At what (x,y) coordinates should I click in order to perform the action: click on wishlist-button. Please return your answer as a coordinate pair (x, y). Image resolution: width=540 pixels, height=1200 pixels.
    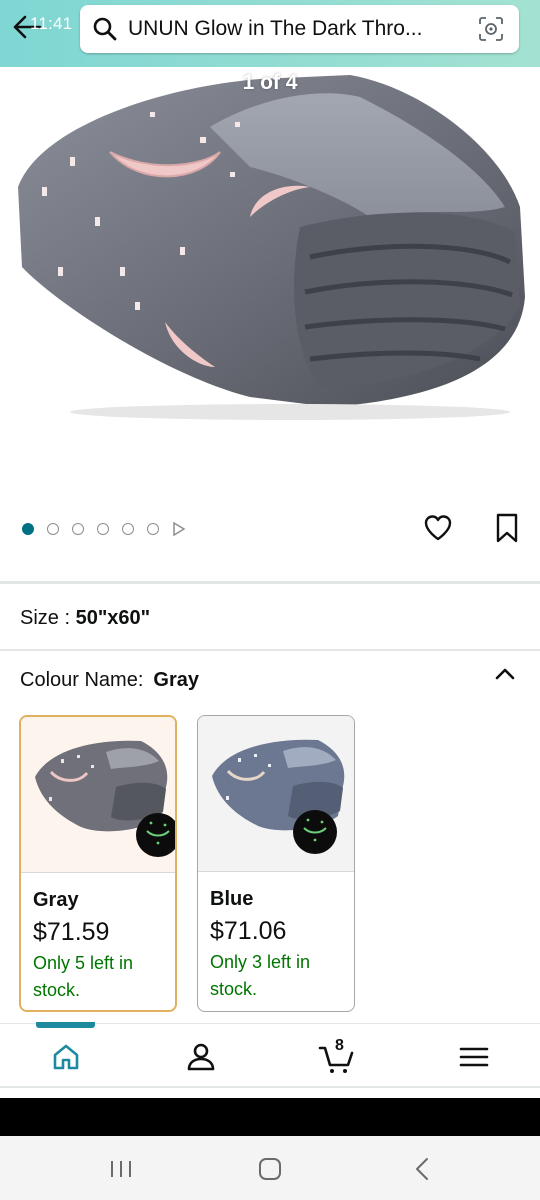
    Looking at the image, I should click on (438, 528).